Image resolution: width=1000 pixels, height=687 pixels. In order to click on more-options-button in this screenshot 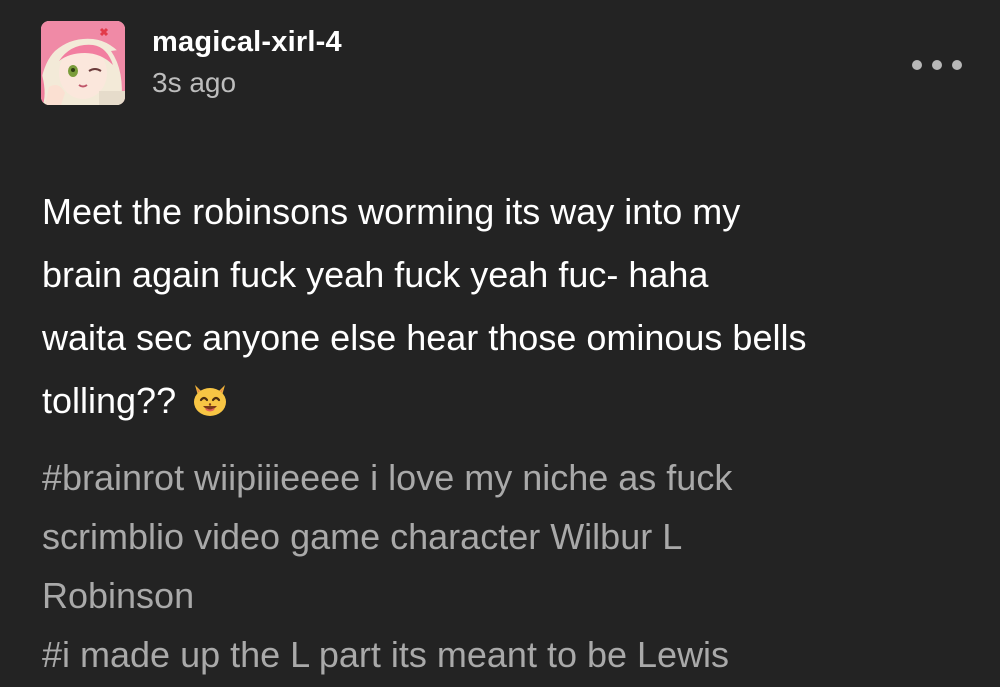, I will do `click(937, 65)`.